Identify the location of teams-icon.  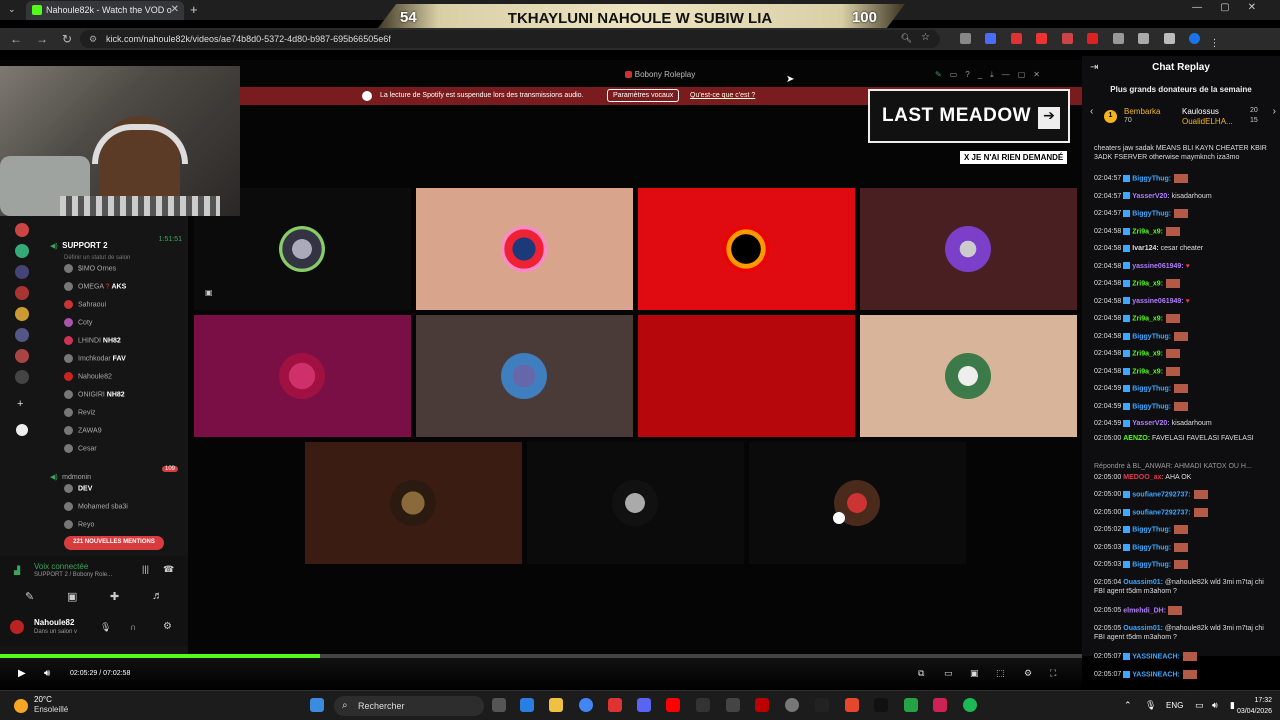
(644, 705).